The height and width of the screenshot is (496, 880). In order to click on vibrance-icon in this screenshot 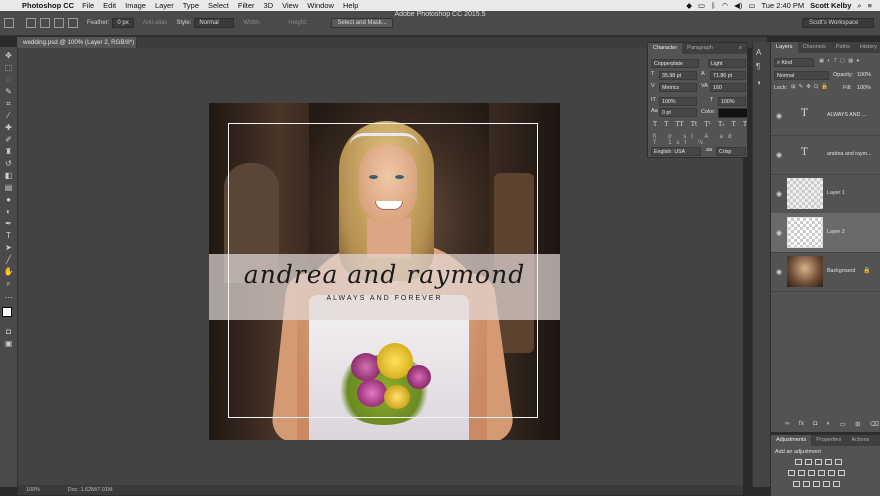, I will do `click(838, 462)`.